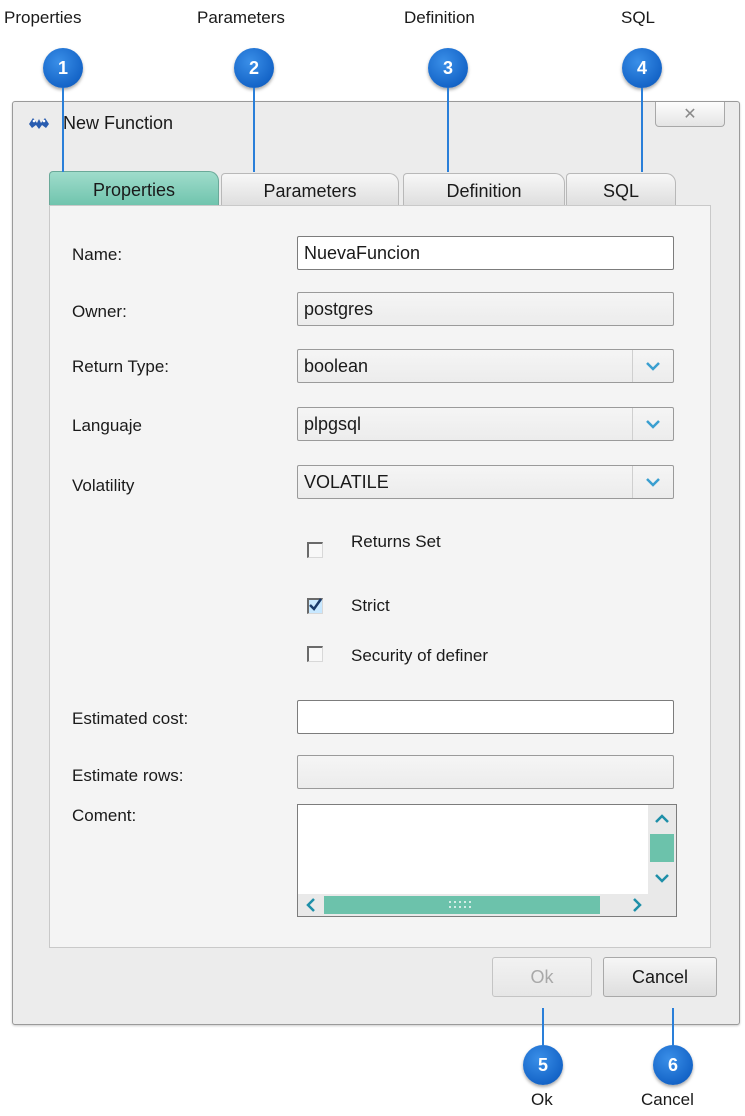 This screenshot has width=745, height=1116. What do you see at coordinates (485, 366) in the screenshot?
I see `return-type-select: boolean` at bounding box center [485, 366].